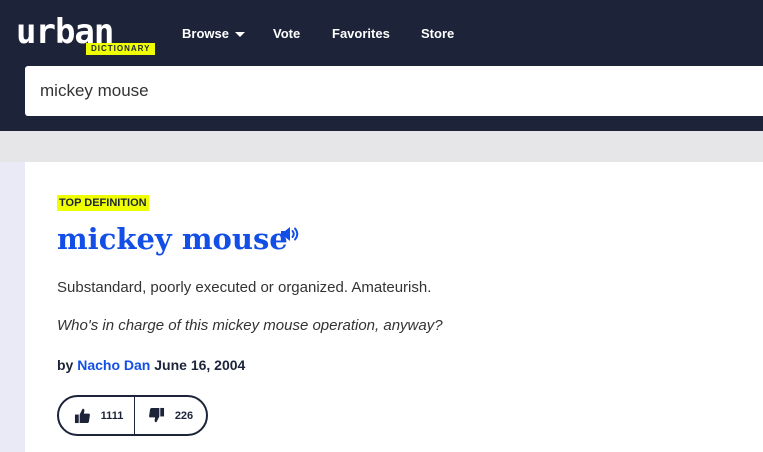  Describe the element at coordinates (121, 49) in the screenshot. I see `logo-tag: DICTIONARY` at that location.